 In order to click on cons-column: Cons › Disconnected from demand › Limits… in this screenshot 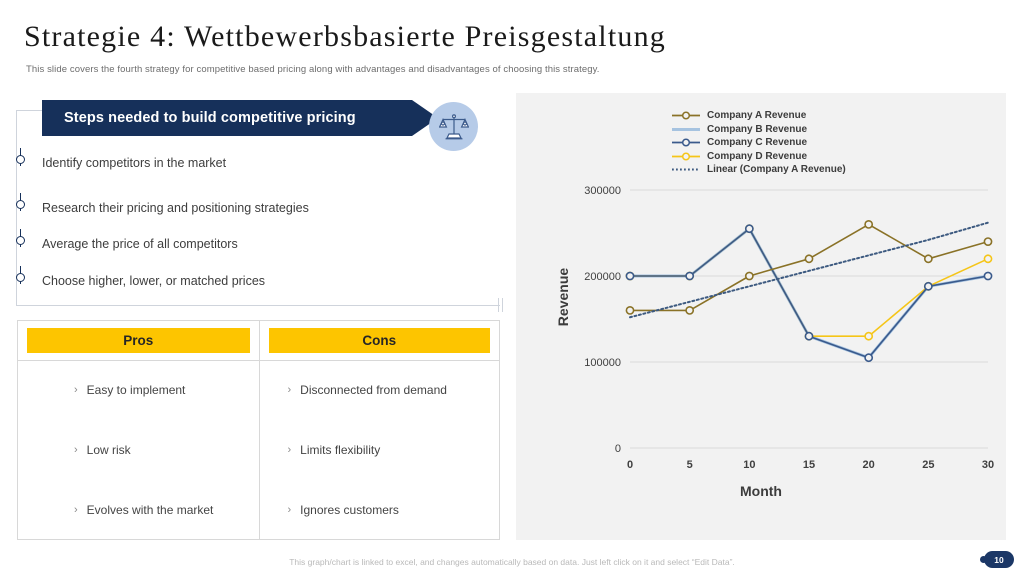, I will do `click(378, 430)`.